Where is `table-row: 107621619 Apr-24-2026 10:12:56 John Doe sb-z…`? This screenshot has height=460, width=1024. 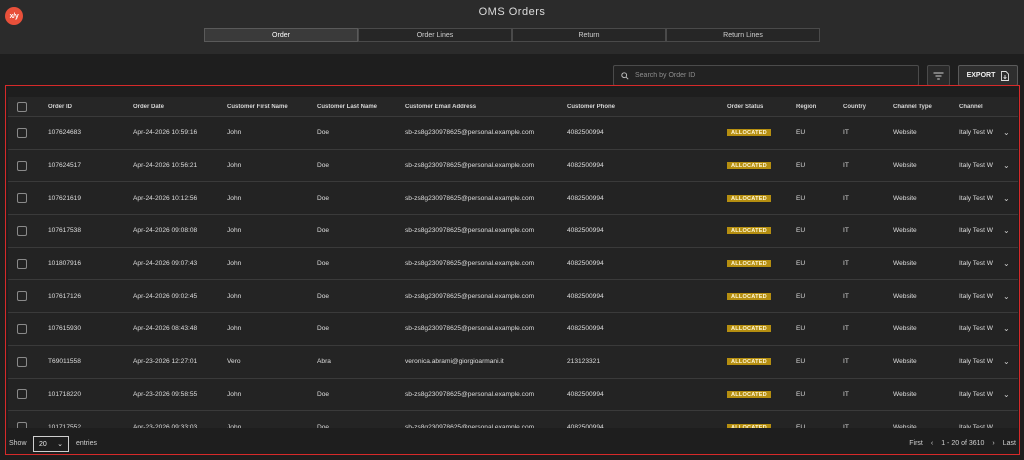 table-row: 107621619 Apr-24-2026 10:12:56 John Doe sb-z… is located at coordinates (513, 199).